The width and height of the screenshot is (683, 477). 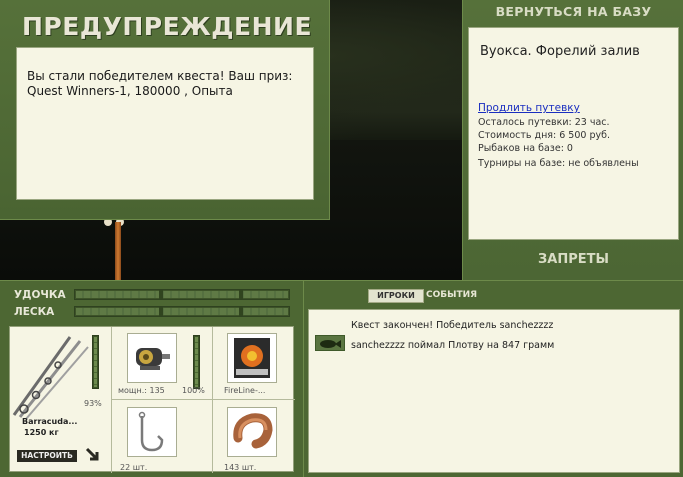 I want to click on reel-icon, so click(x=152, y=358).